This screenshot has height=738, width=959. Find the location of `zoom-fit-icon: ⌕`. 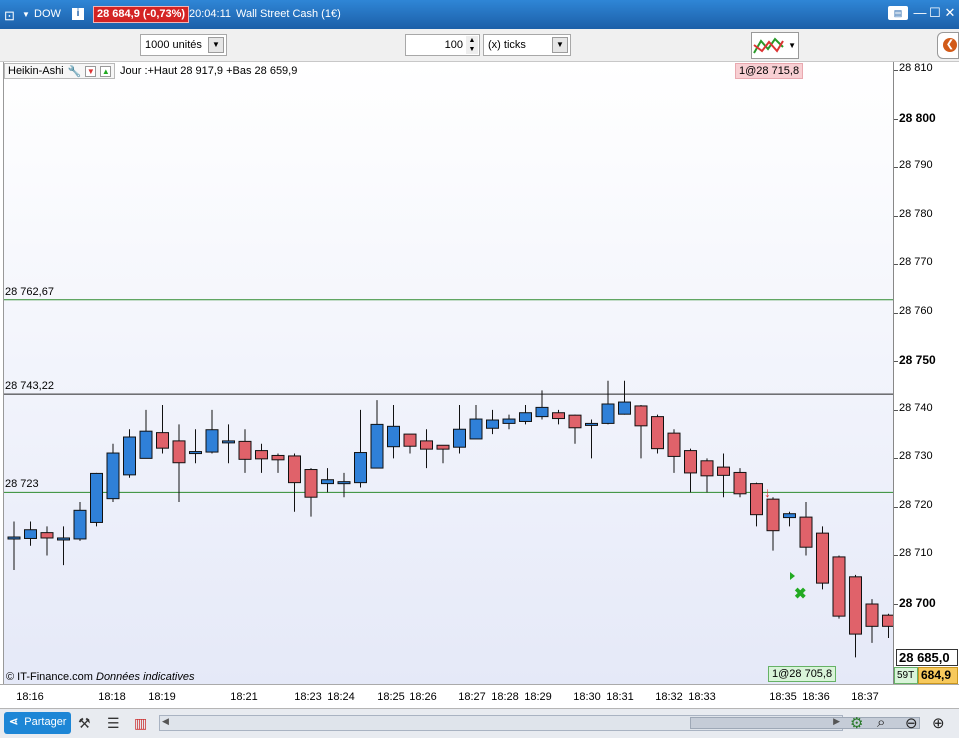

zoom-fit-icon: ⌕ is located at coordinates (881, 722).